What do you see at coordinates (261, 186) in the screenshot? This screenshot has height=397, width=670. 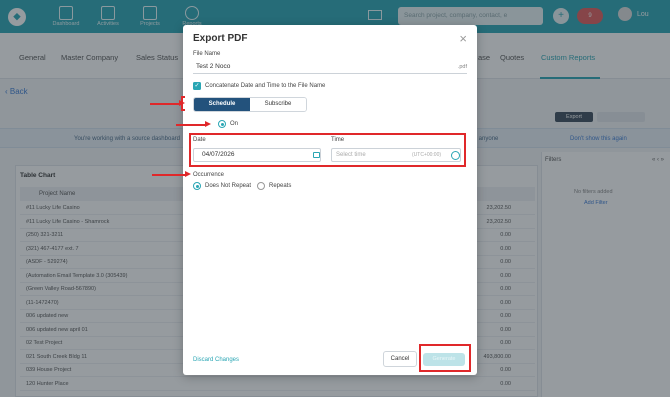 I see `radio-empty-icon` at bounding box center [261, 186].